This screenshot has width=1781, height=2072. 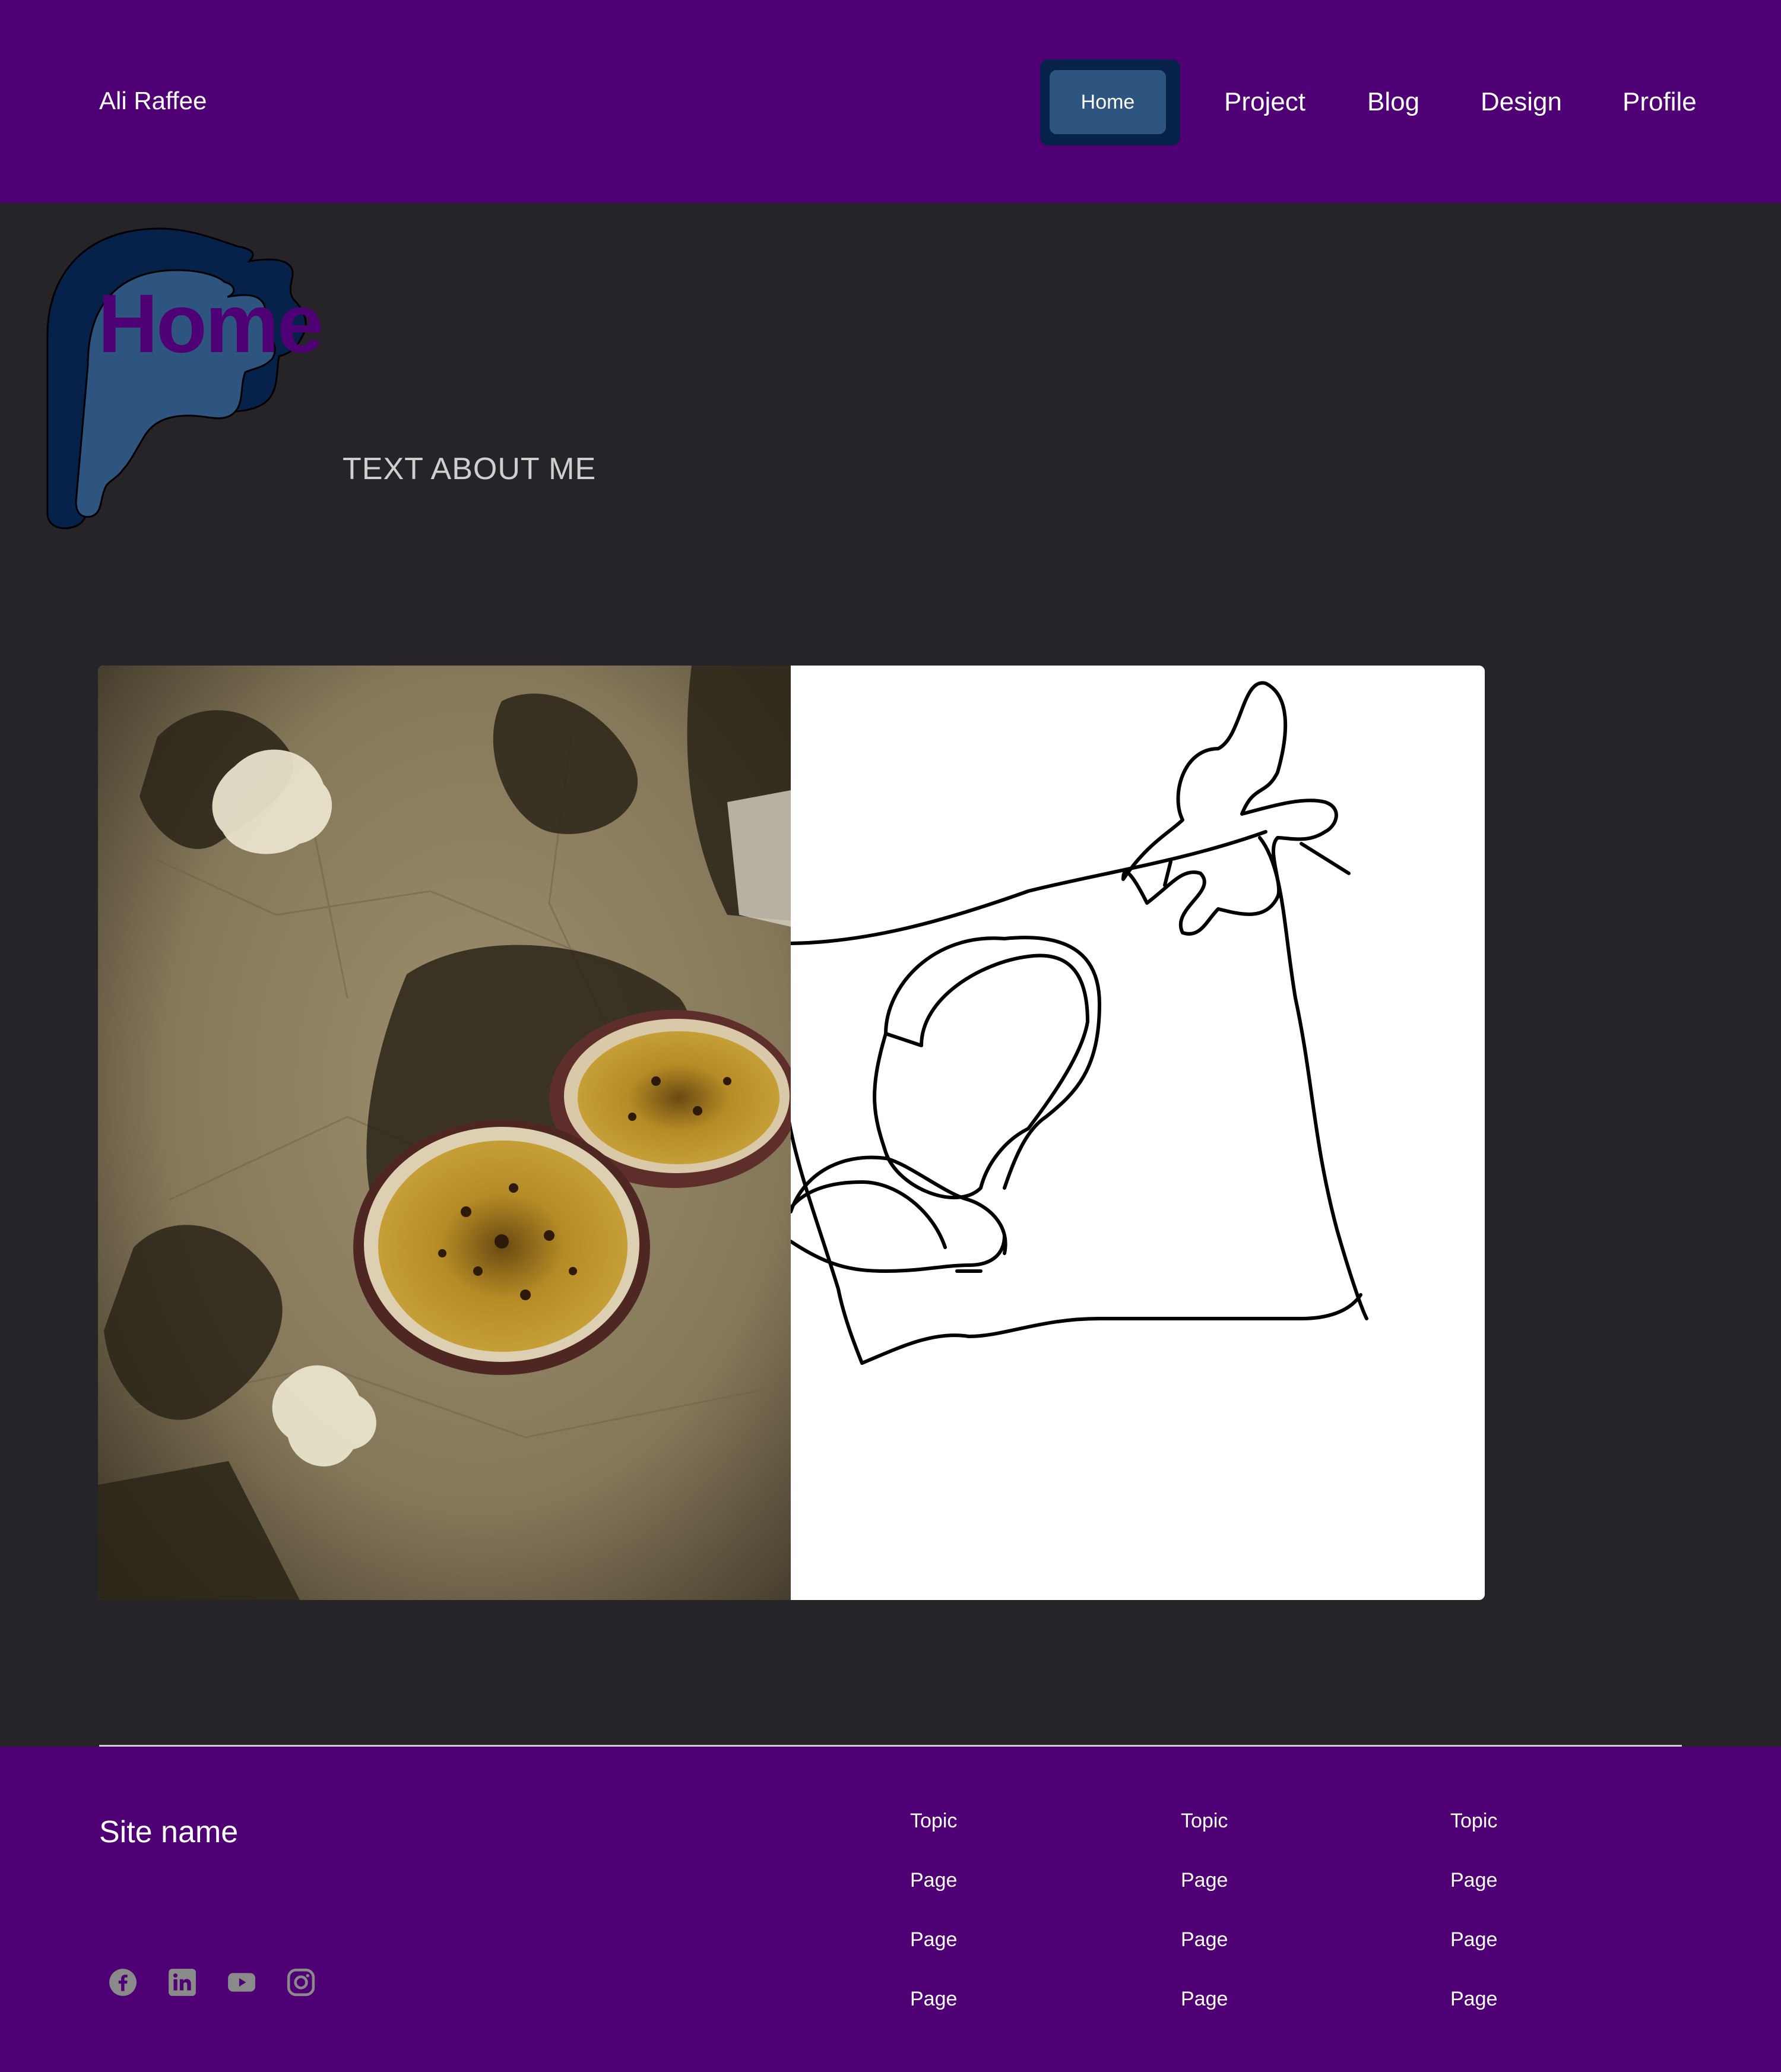 What do you see at coordinates (1521, 102) in the screenshot?
I see `nav-item-design: Design` at bounding box center [1521, 102].